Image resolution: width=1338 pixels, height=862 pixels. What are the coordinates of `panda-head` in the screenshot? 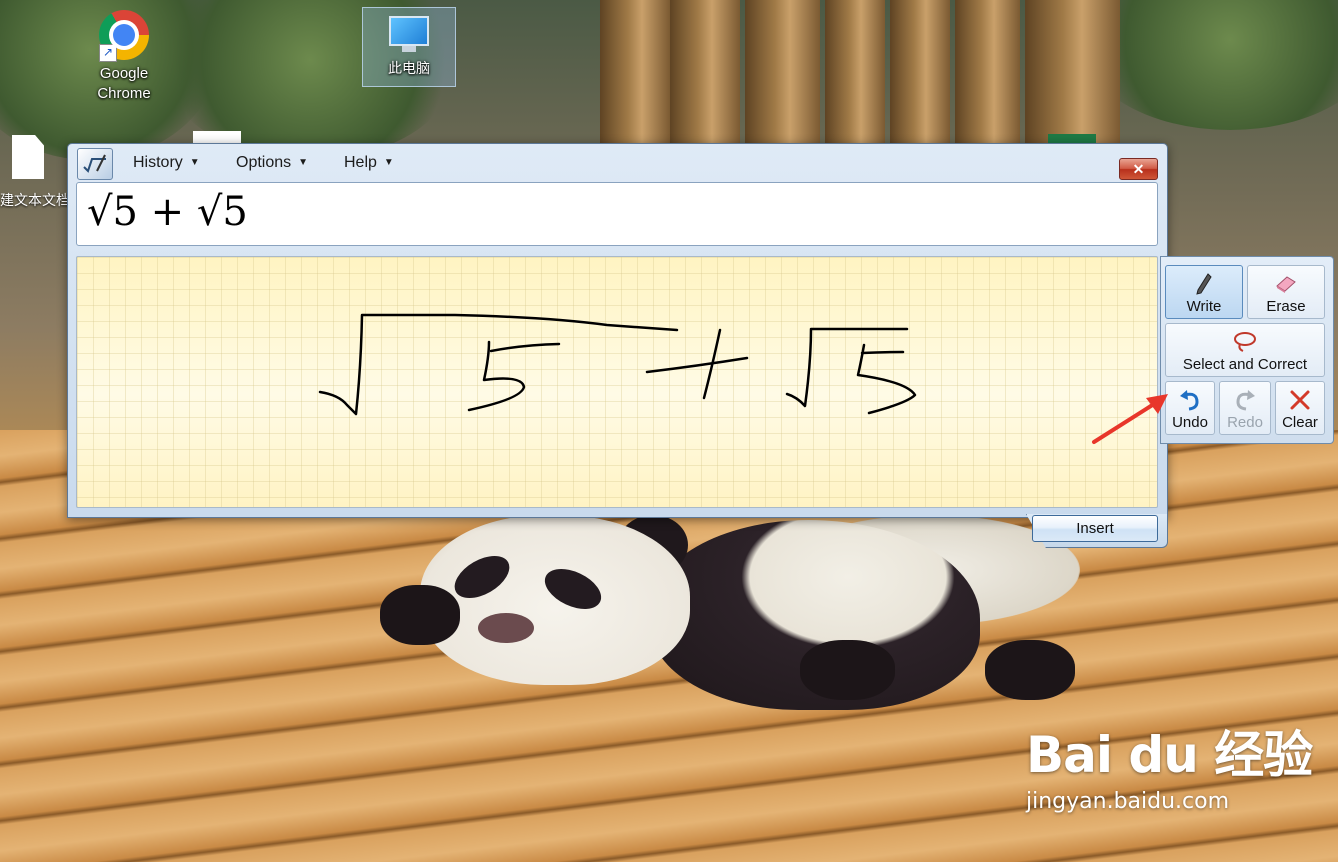 It's located at (555, 600).